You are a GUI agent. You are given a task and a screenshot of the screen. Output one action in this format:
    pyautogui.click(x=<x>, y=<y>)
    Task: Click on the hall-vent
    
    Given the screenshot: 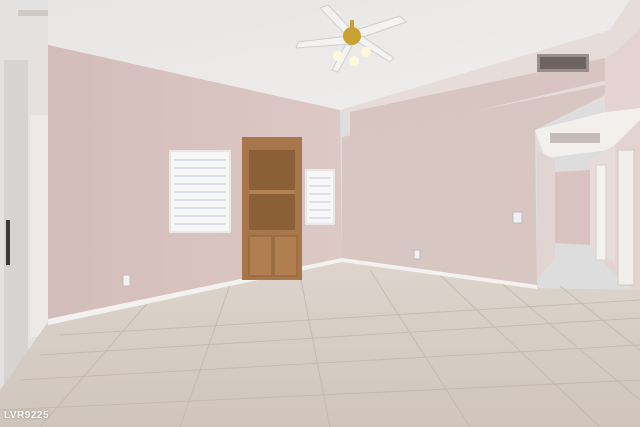 What is the action you would take?
    pyautogui.click(x=575, y=138)
    